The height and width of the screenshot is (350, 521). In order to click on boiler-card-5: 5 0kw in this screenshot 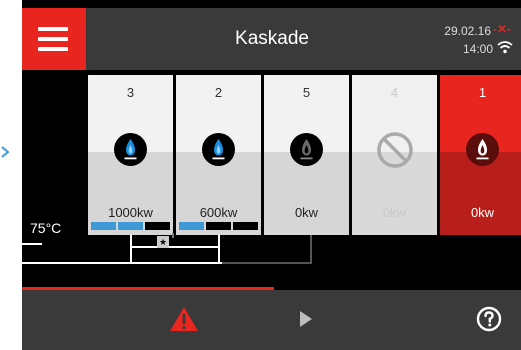, I will do `click(306, 155)`.